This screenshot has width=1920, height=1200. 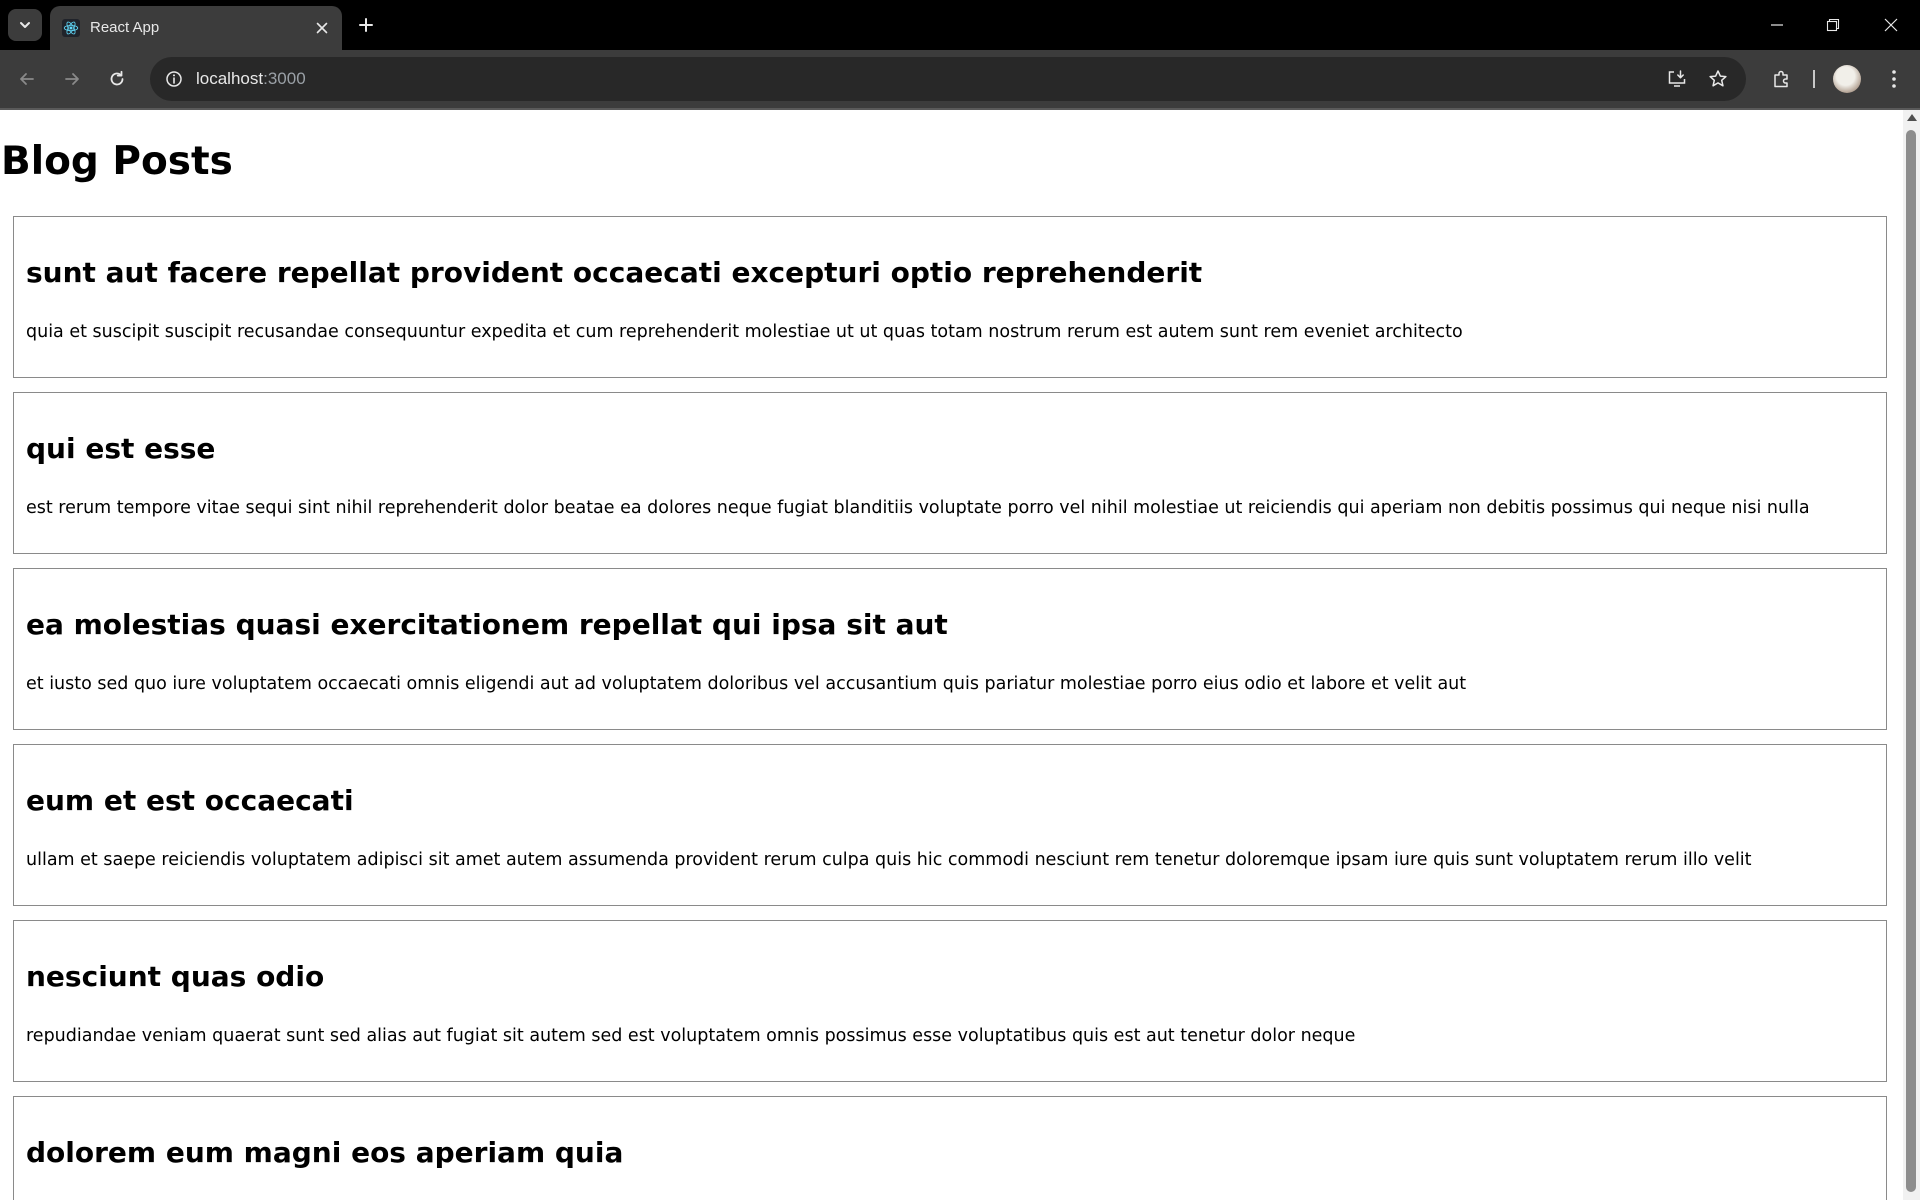 I want to click on close-window-button, so click(x=1891, y=25).